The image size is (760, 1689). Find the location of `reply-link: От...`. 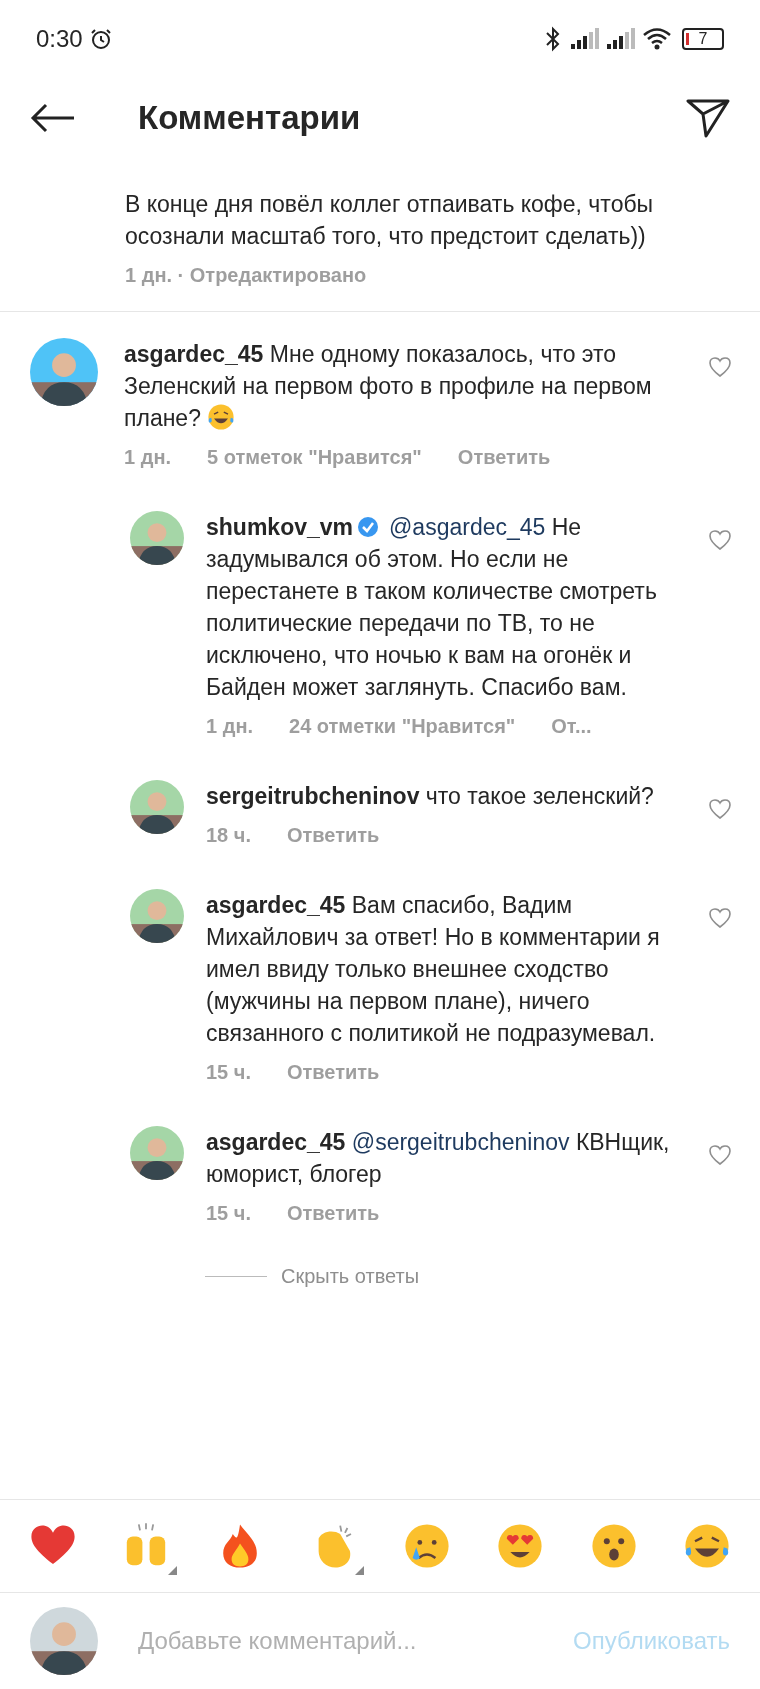

reply-link: От... is located at coordinates (571, 726).